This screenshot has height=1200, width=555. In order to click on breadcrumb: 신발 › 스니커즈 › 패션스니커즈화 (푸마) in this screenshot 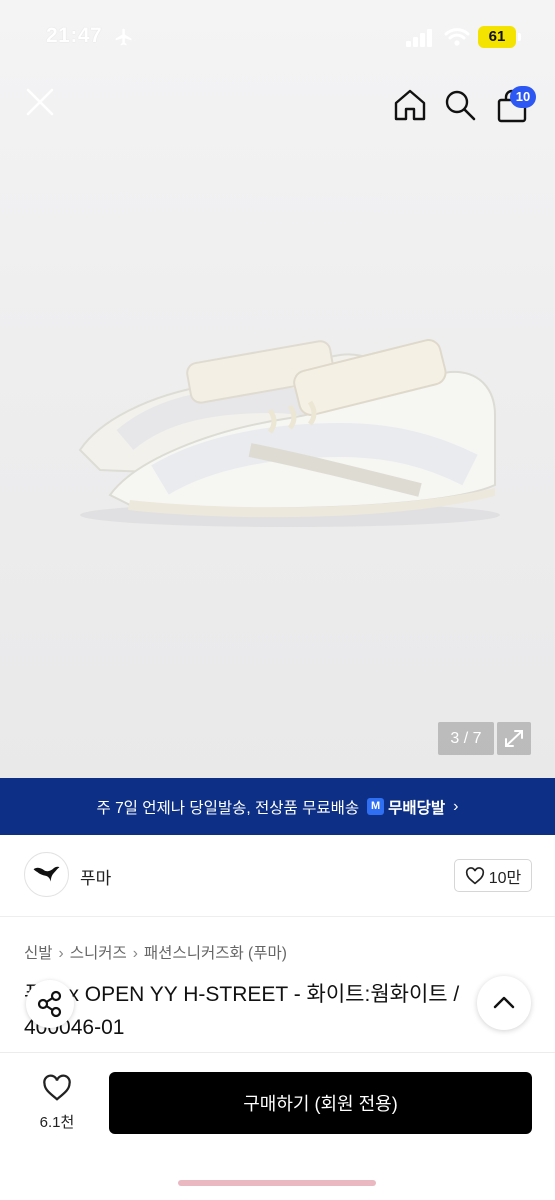, I will do `click(155, 952)`.